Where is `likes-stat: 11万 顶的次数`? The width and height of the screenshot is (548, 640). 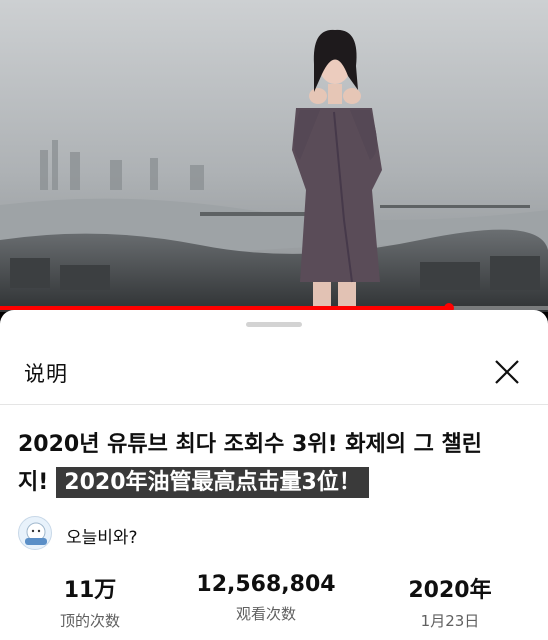
likes-stat: 11万 顶的次数 is located at coordinates (90, 601).